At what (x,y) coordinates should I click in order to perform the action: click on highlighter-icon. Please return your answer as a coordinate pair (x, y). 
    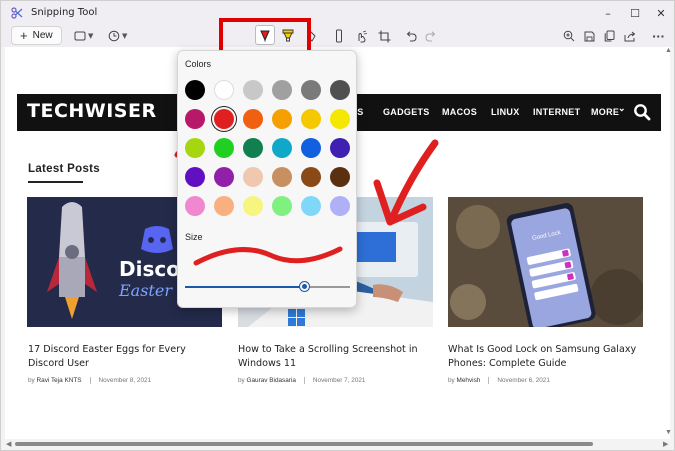
    Looking at the image, I should click on (288, 35).